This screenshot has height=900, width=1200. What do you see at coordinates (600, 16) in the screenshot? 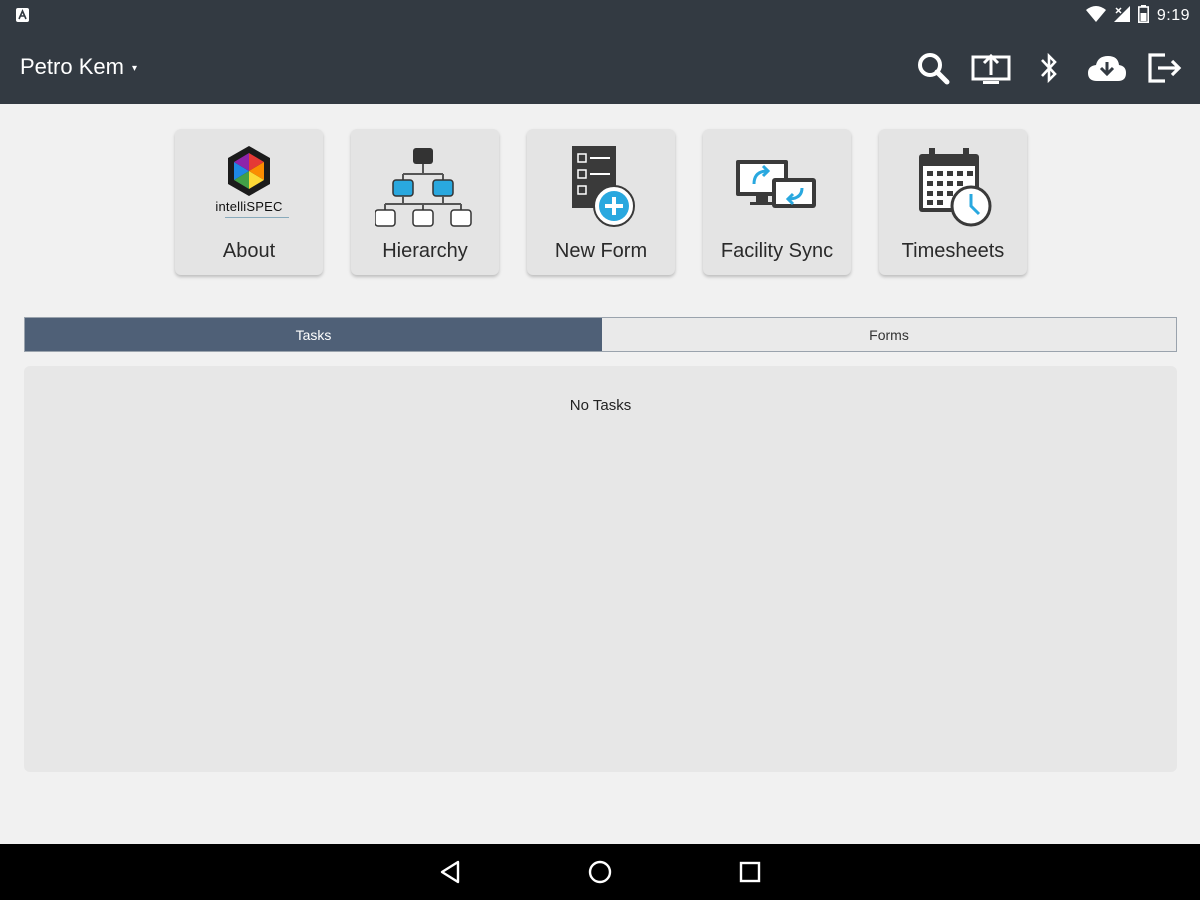
I see `status-bar: 9:19` at bounding box center [600, 16].